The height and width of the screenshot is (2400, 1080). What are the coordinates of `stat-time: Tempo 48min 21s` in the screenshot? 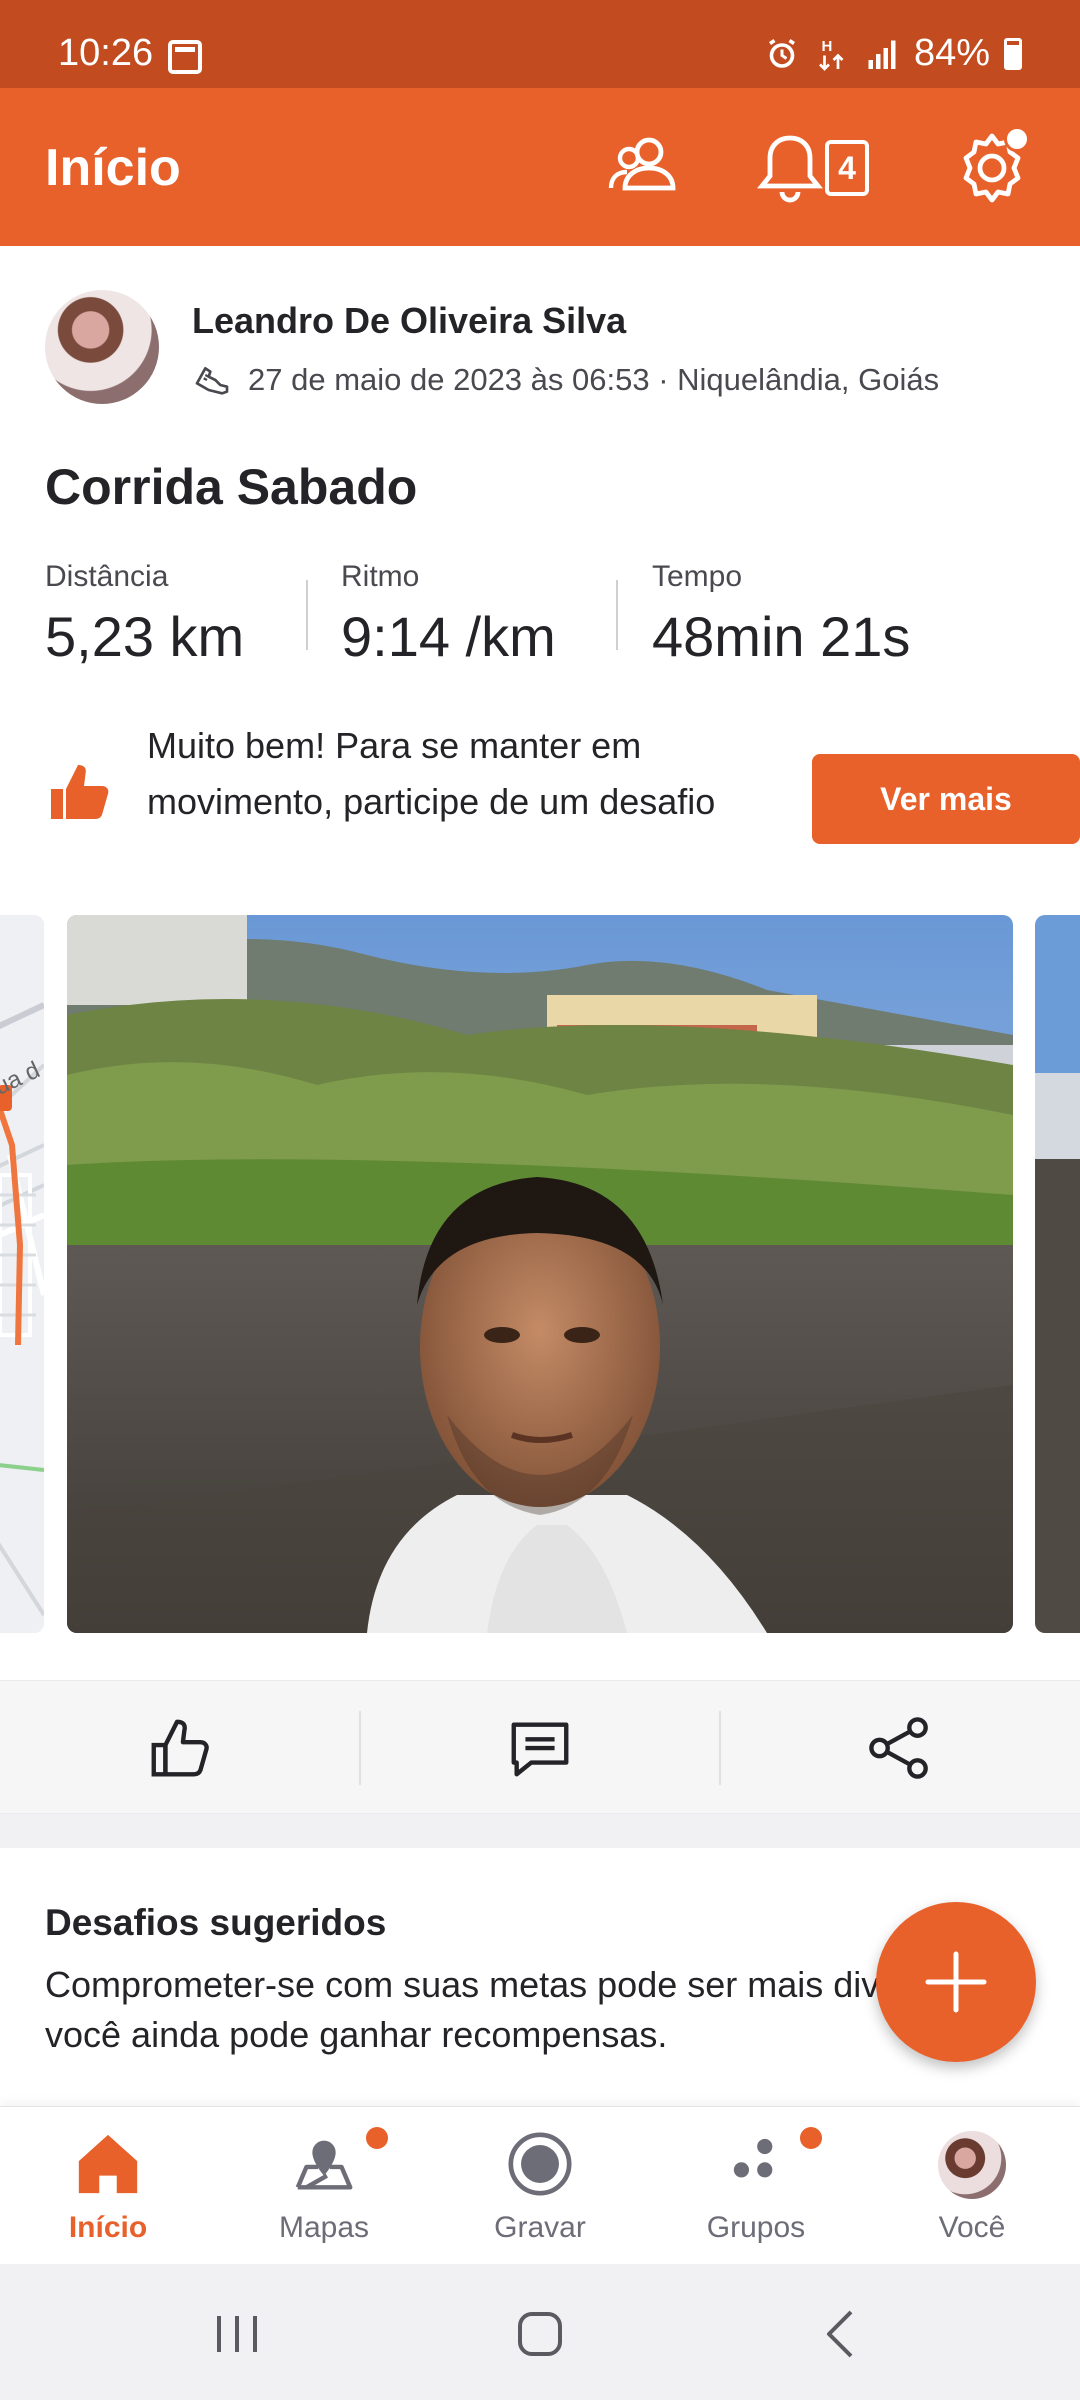 It's located at (781, 614).